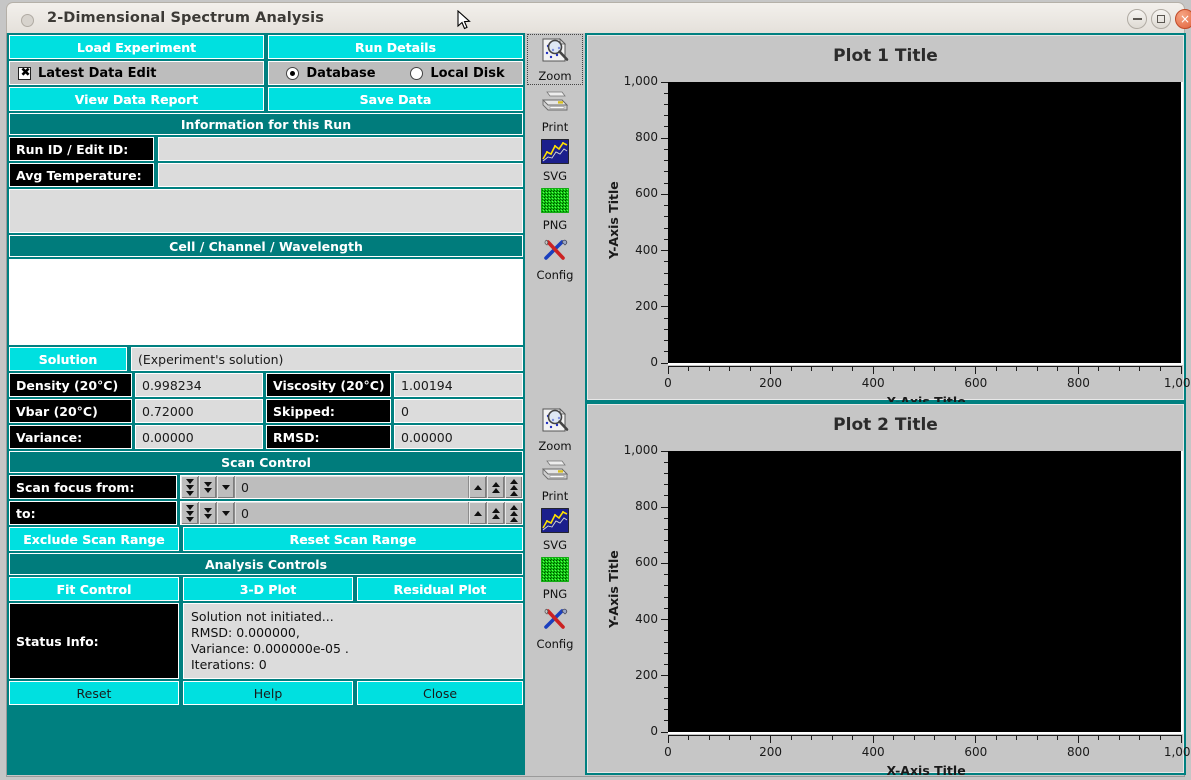 This screenshot has height=780, width=1191. What do you see at coordinates (70, 385) in the screenshot?
I see `density-label: Density (20°C)` at bounding box center [70, 385].